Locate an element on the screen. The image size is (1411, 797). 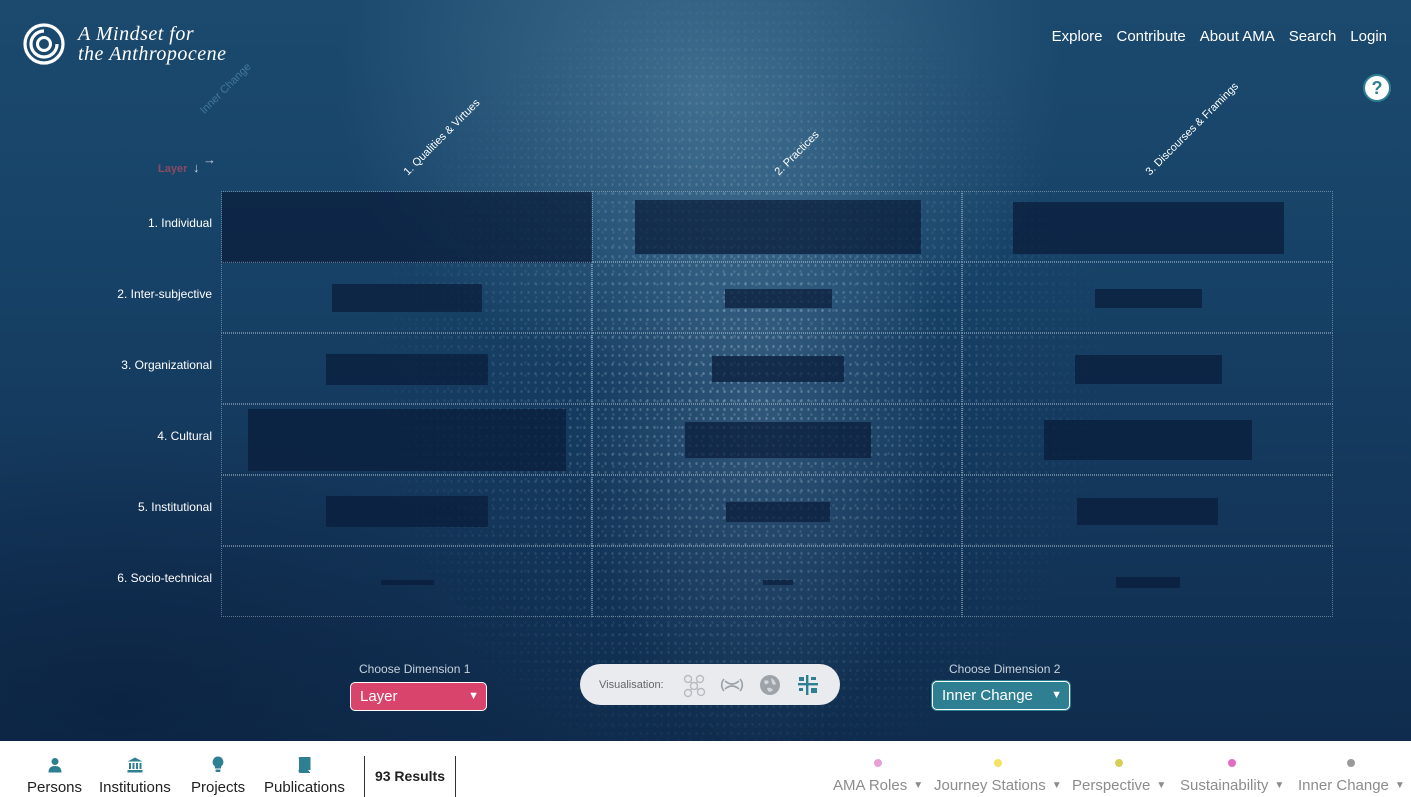
logo-line-1: A Mindset for is located at coordinates (136, 34).